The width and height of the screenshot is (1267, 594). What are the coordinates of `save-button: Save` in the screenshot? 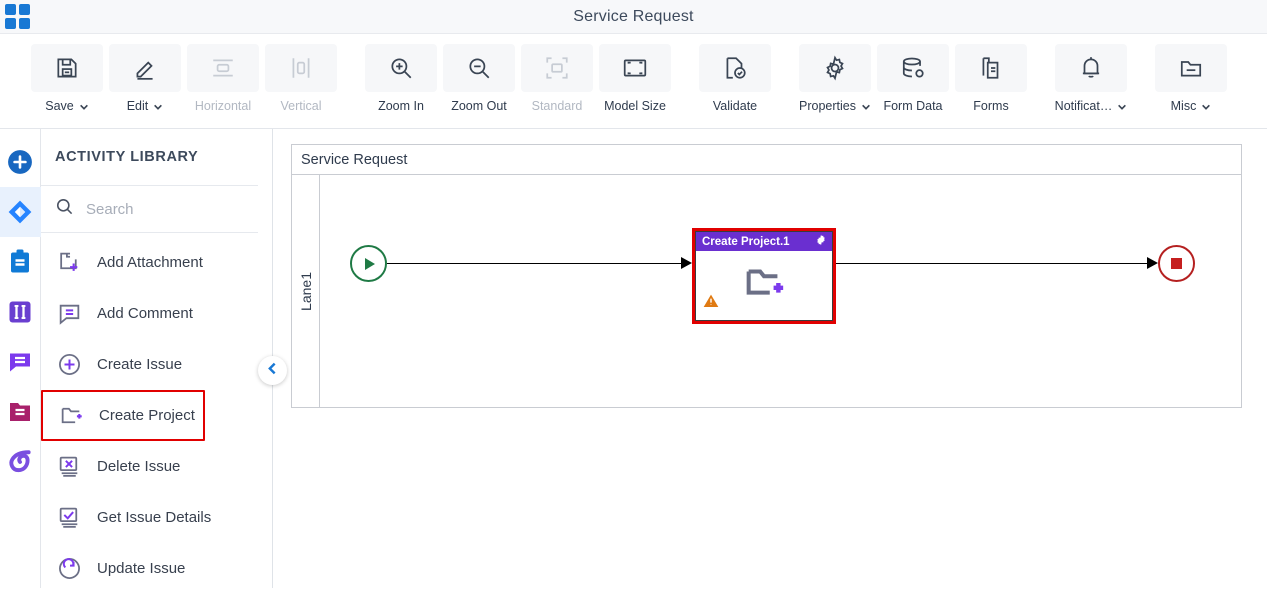 It's located at (67, 76).